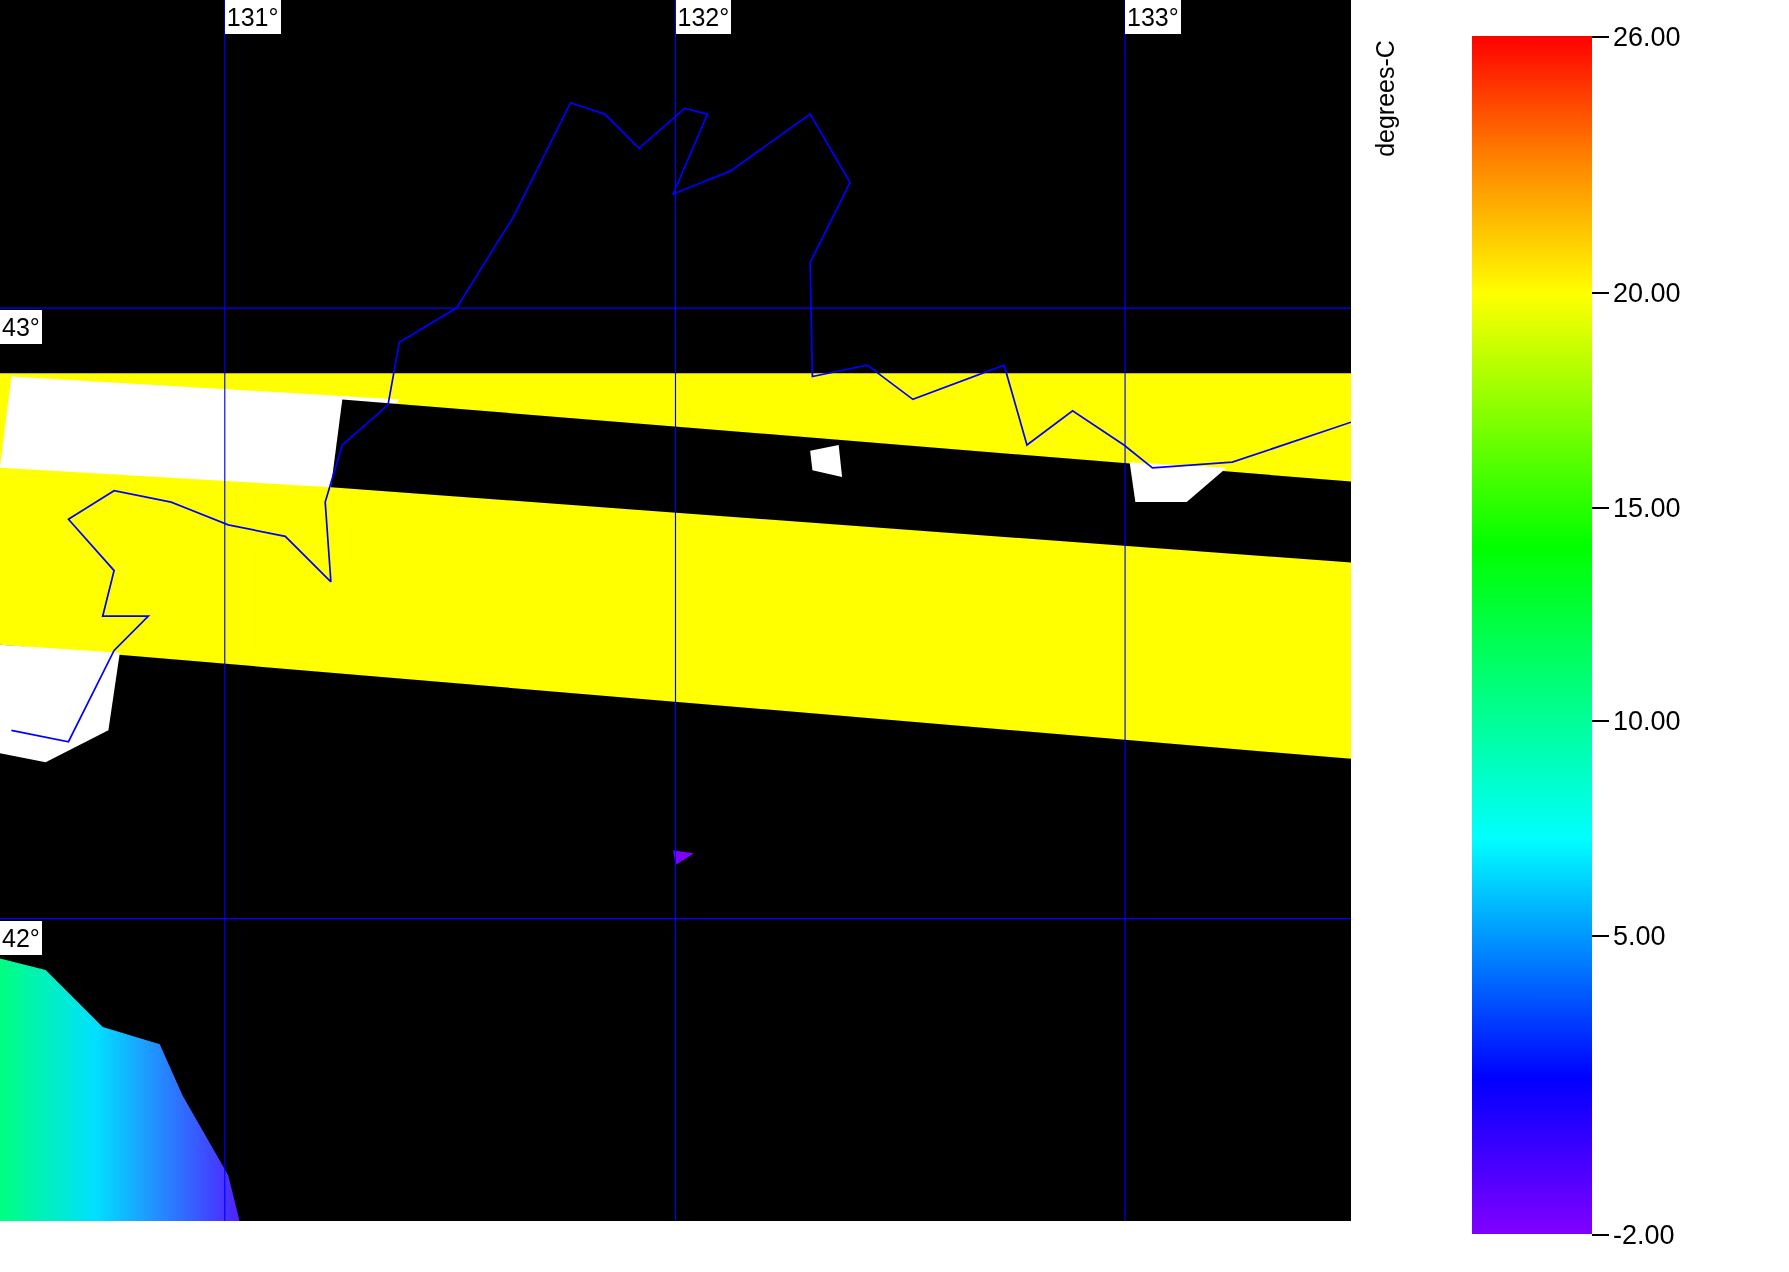 The height and width of the screenshot is (1272, 1789). Describe the element at coordinates (21, 937) in the screenshot. I see `latitude-label: 42°` at that location.